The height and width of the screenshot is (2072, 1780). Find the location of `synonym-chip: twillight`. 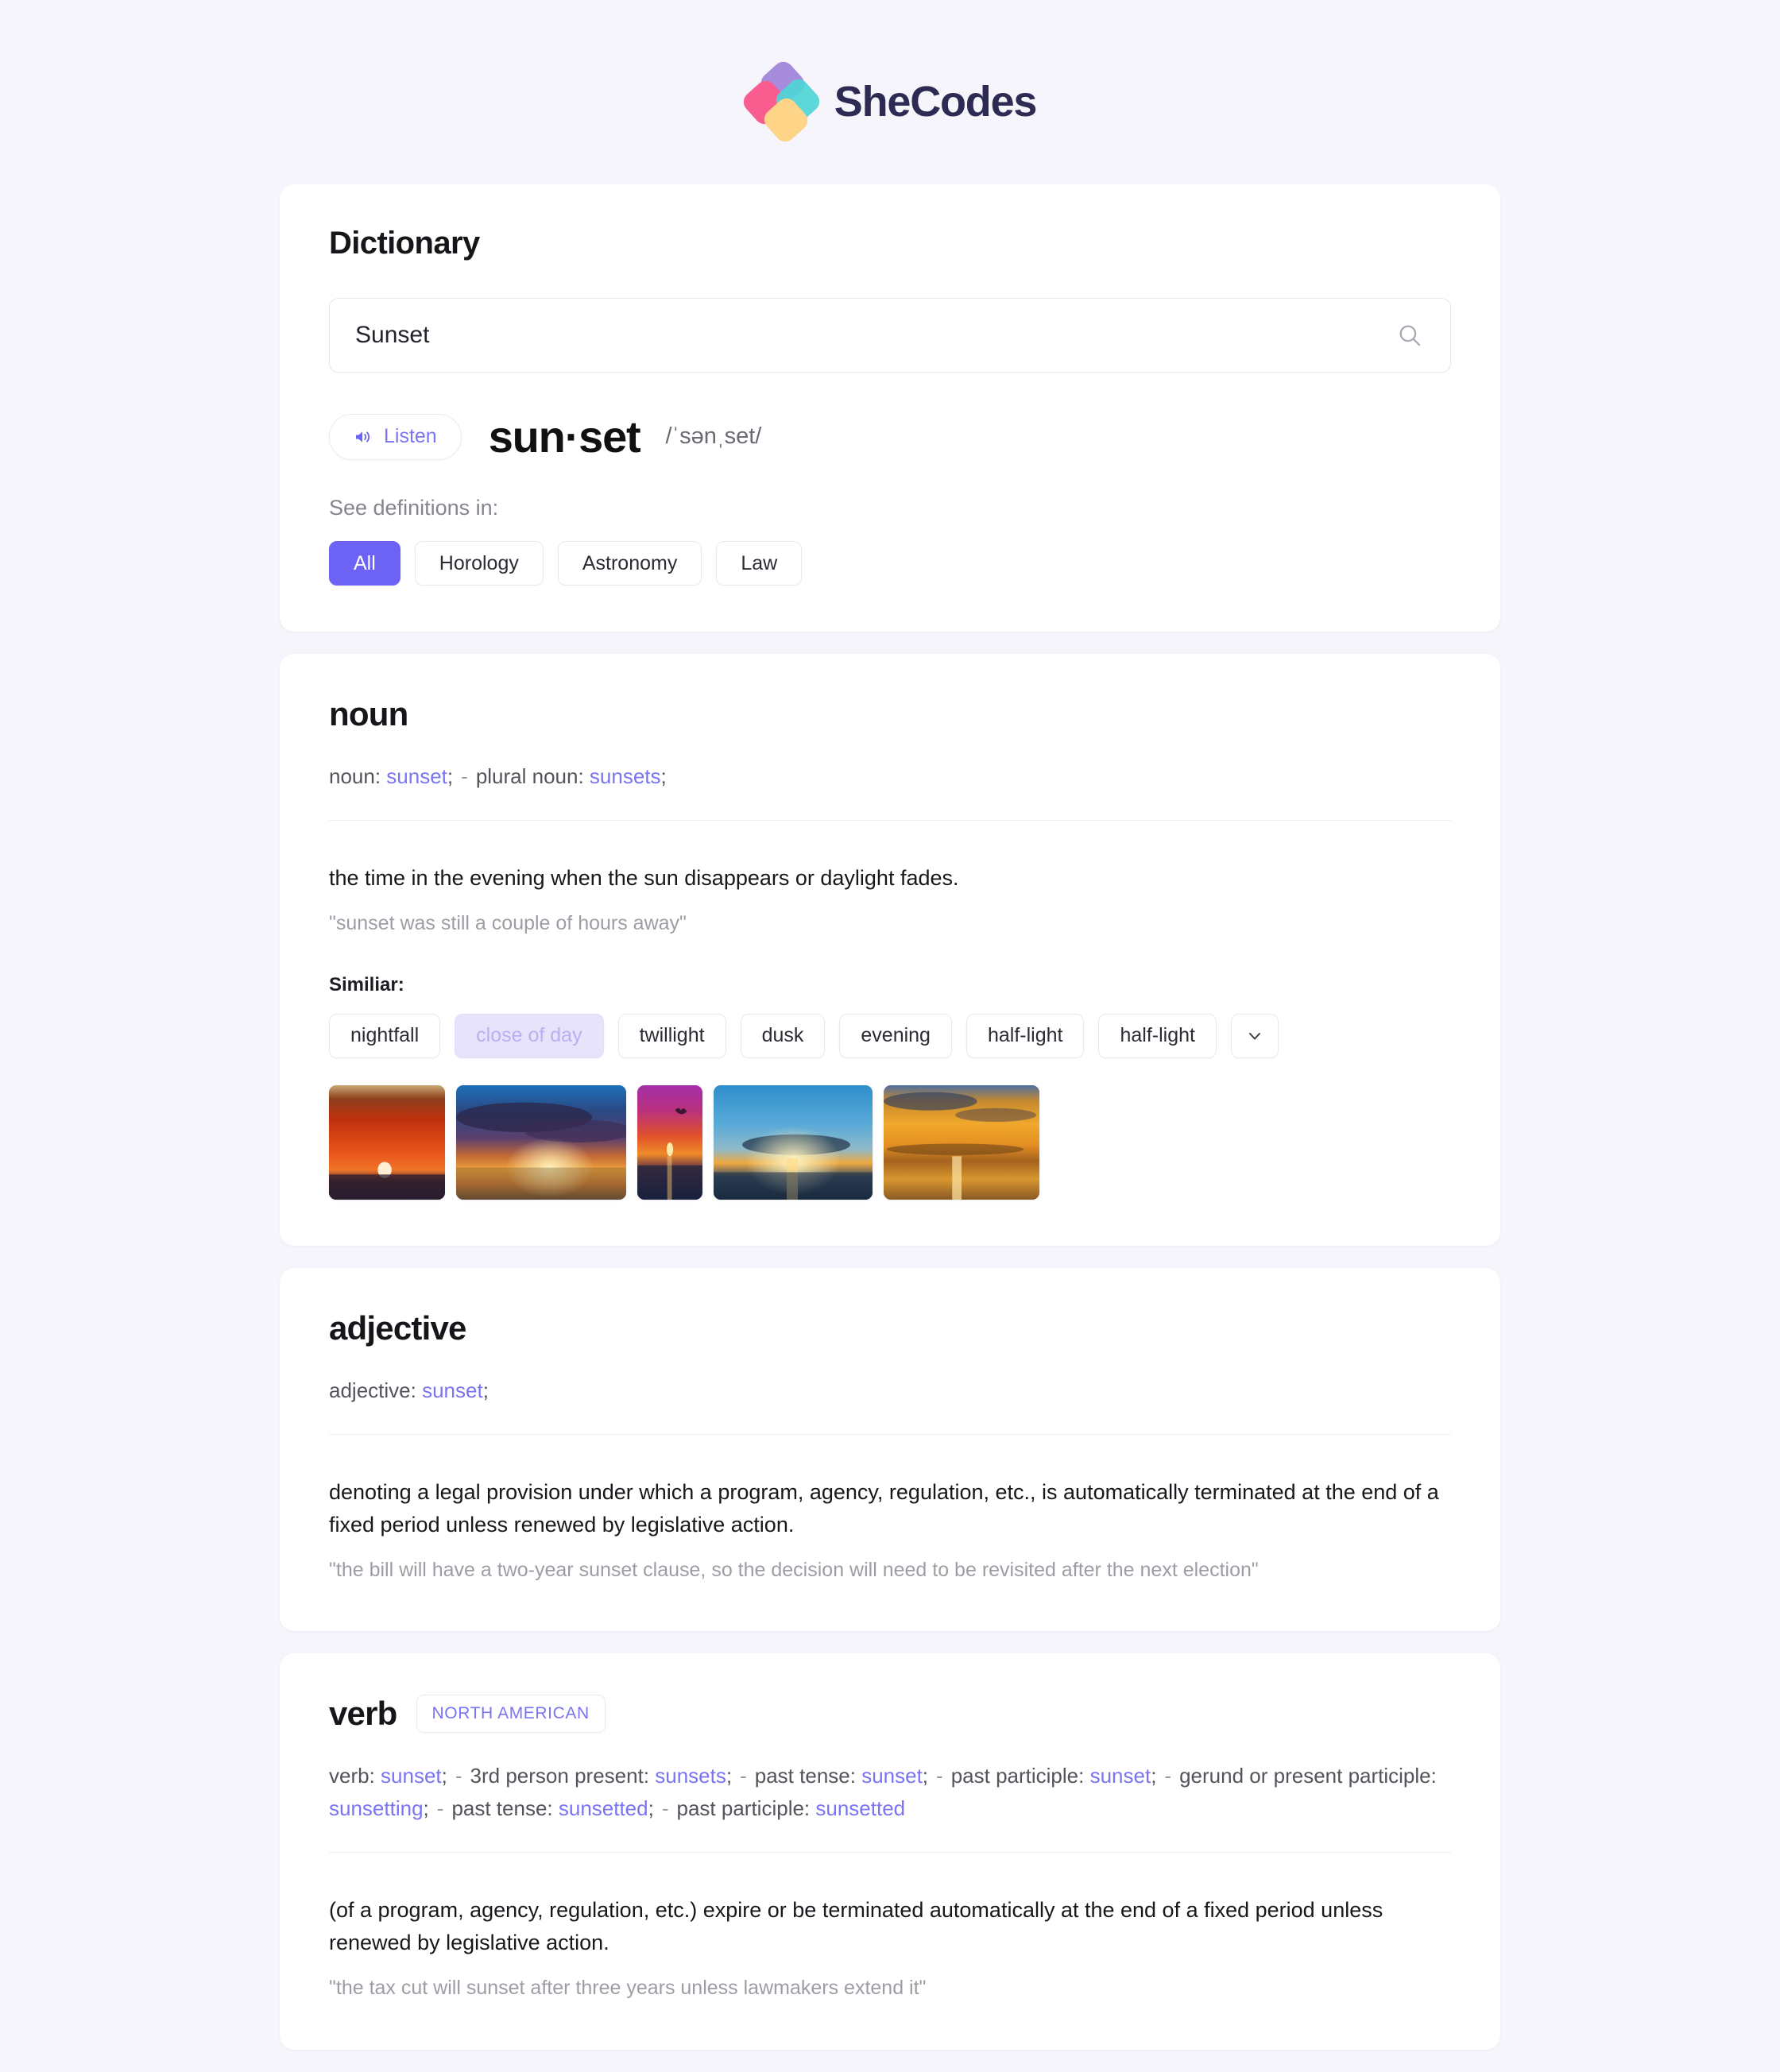

synonym-chip: twillight is located at coordinates (671, 1035).